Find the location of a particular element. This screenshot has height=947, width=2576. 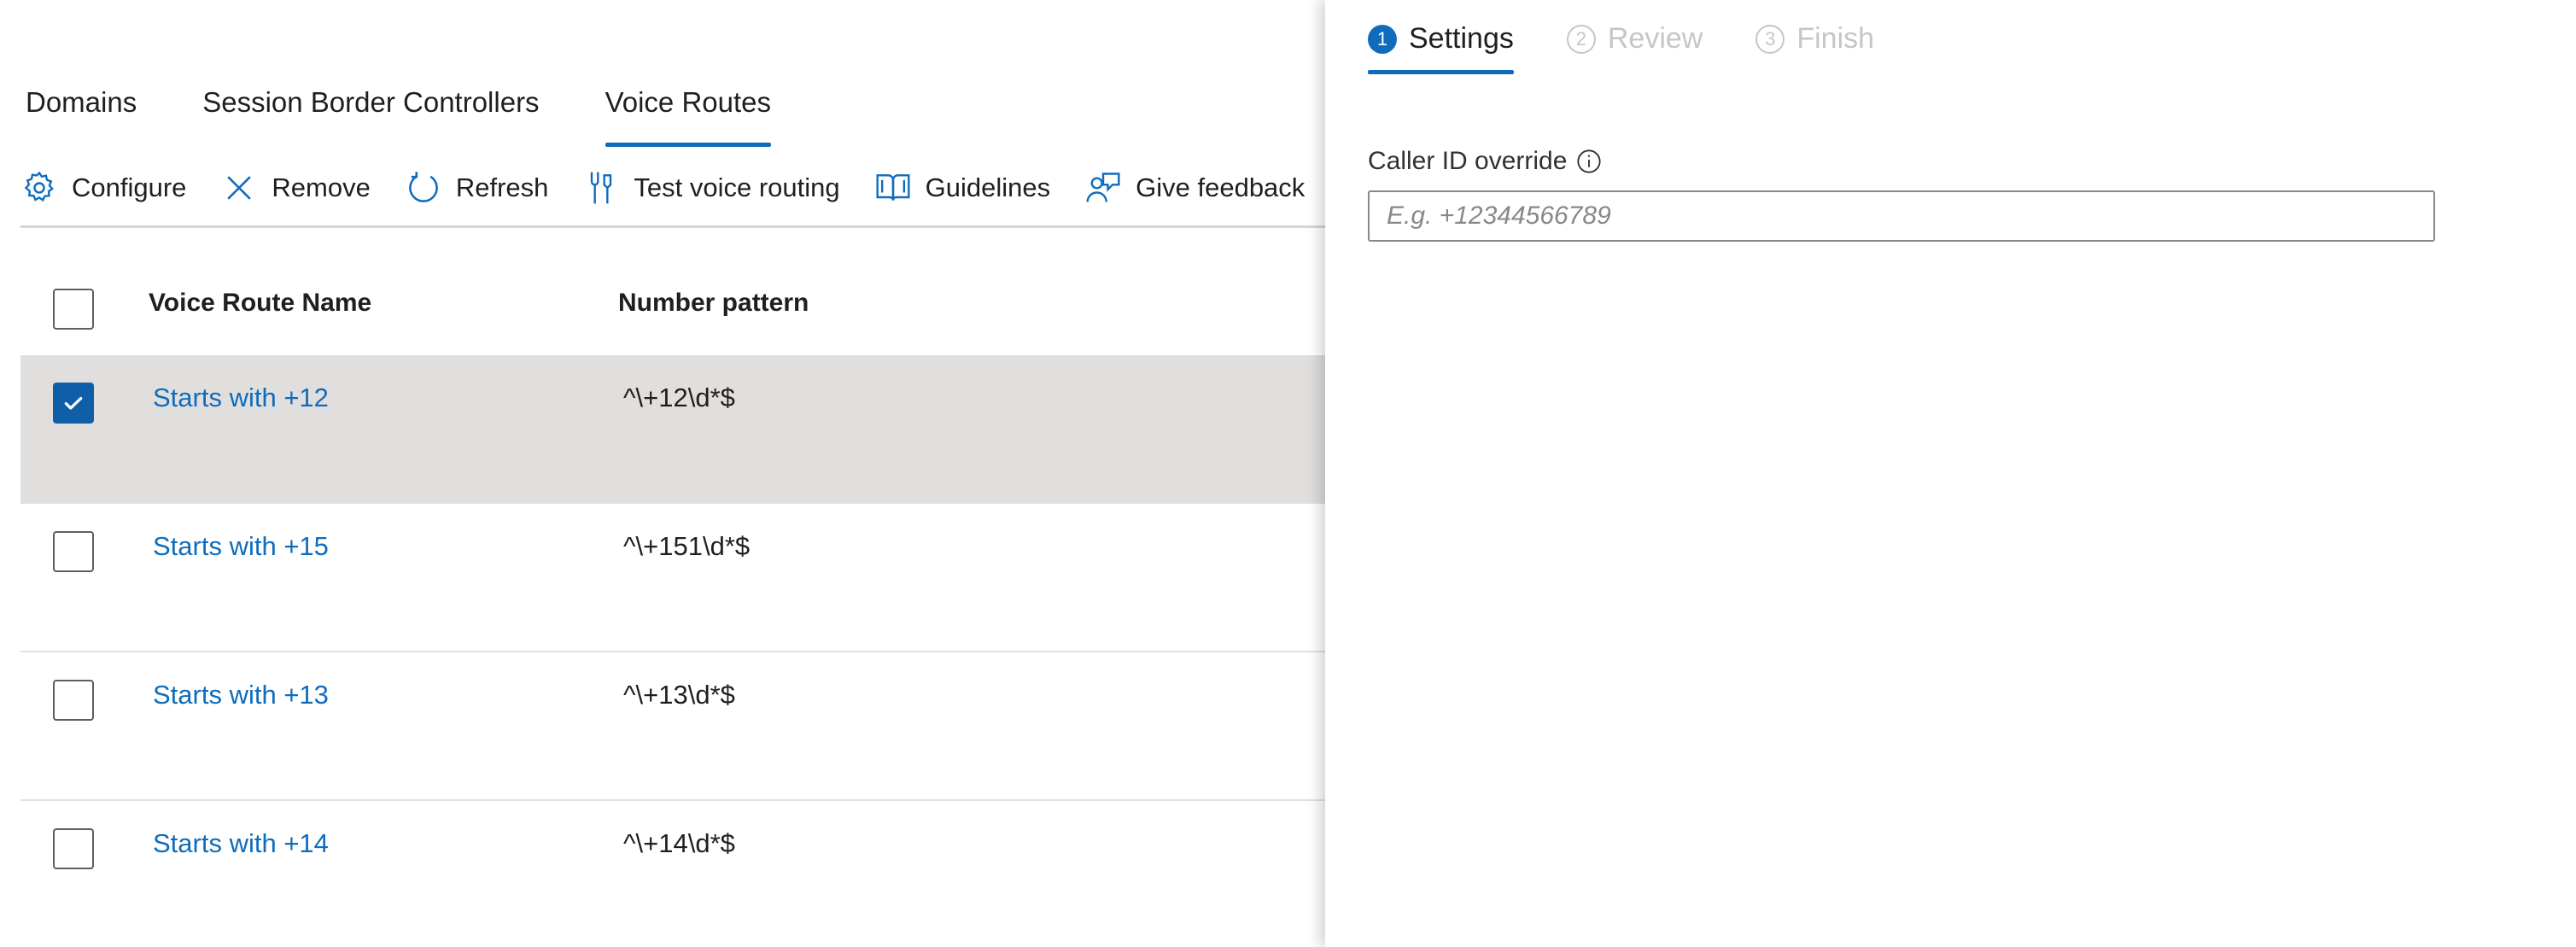

number-pattern: ^\+13\d*$ is located at coordinates (679, 695).